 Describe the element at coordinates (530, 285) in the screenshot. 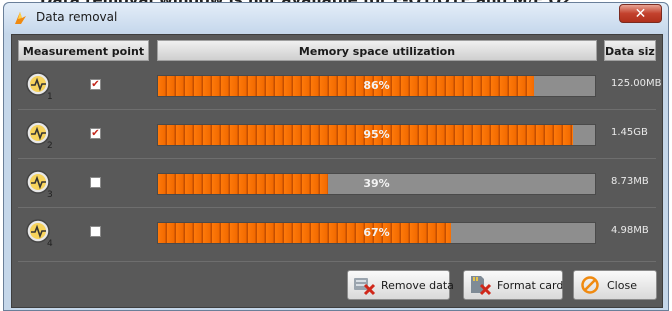

I see `format-card-label: Format card` at that location.